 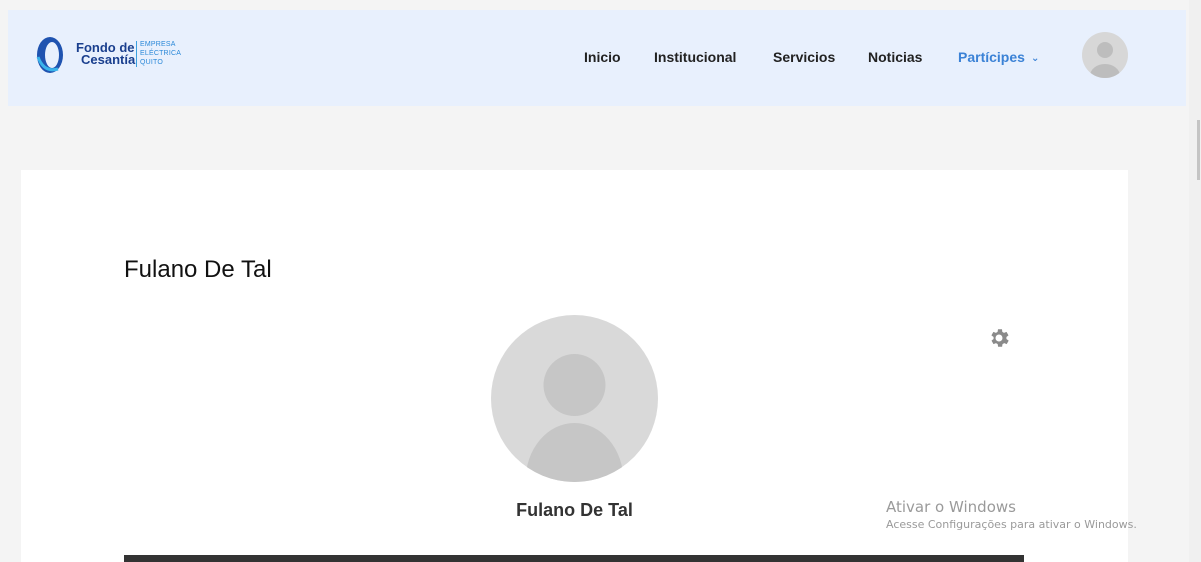 I want to click on logo-sub-line1: EMPRESA, so click(x=158, y=44).